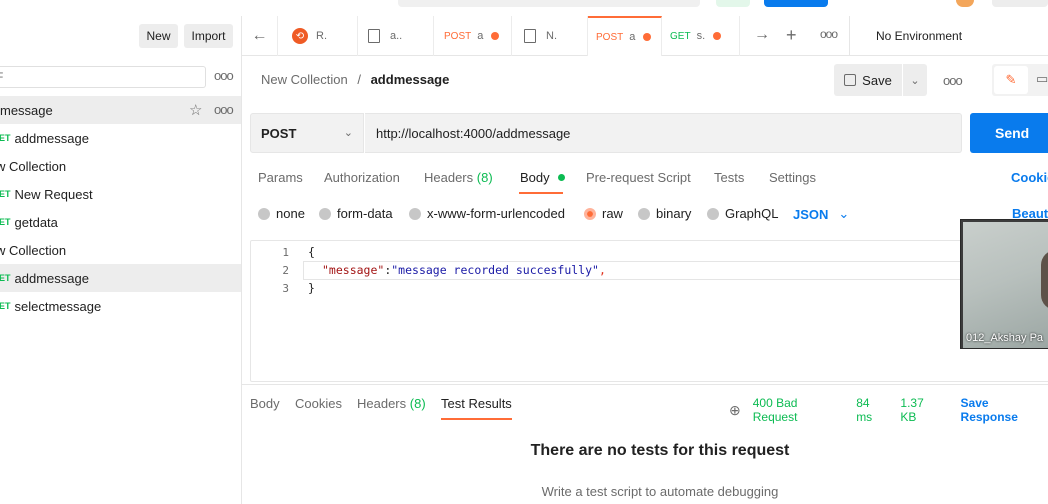 The image size is (1048, 504). Describe the element at coordinates (260, 36) in the screenshot. I see `back-arrow-icon: ←` at that location.